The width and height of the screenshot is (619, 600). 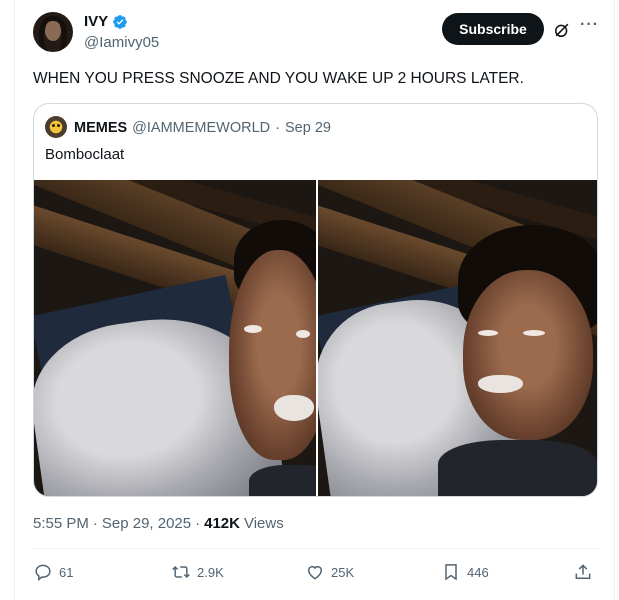 What do you see at coordinates (308, 128) in the screenshot?
I see `quoted-date: Sep 29` at bounding box center [308, 128].